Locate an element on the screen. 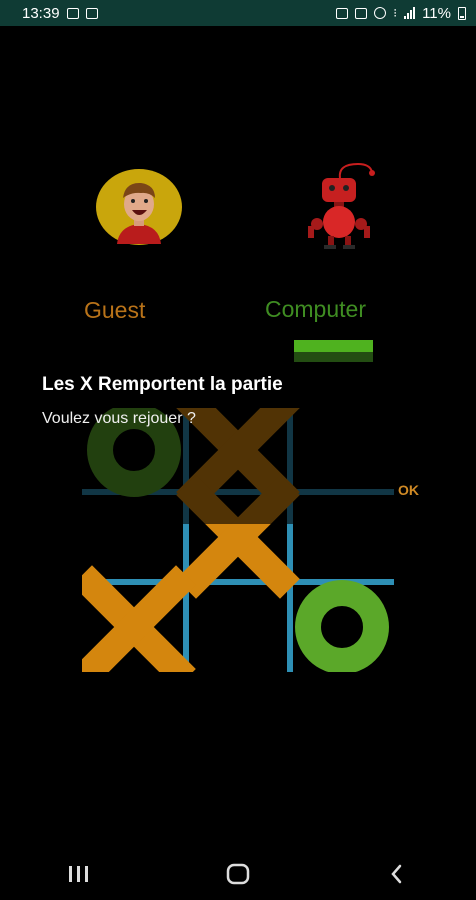 This screenshot has height=900, width=476. computer-turn-indicator is located at coordinates (333, 351).